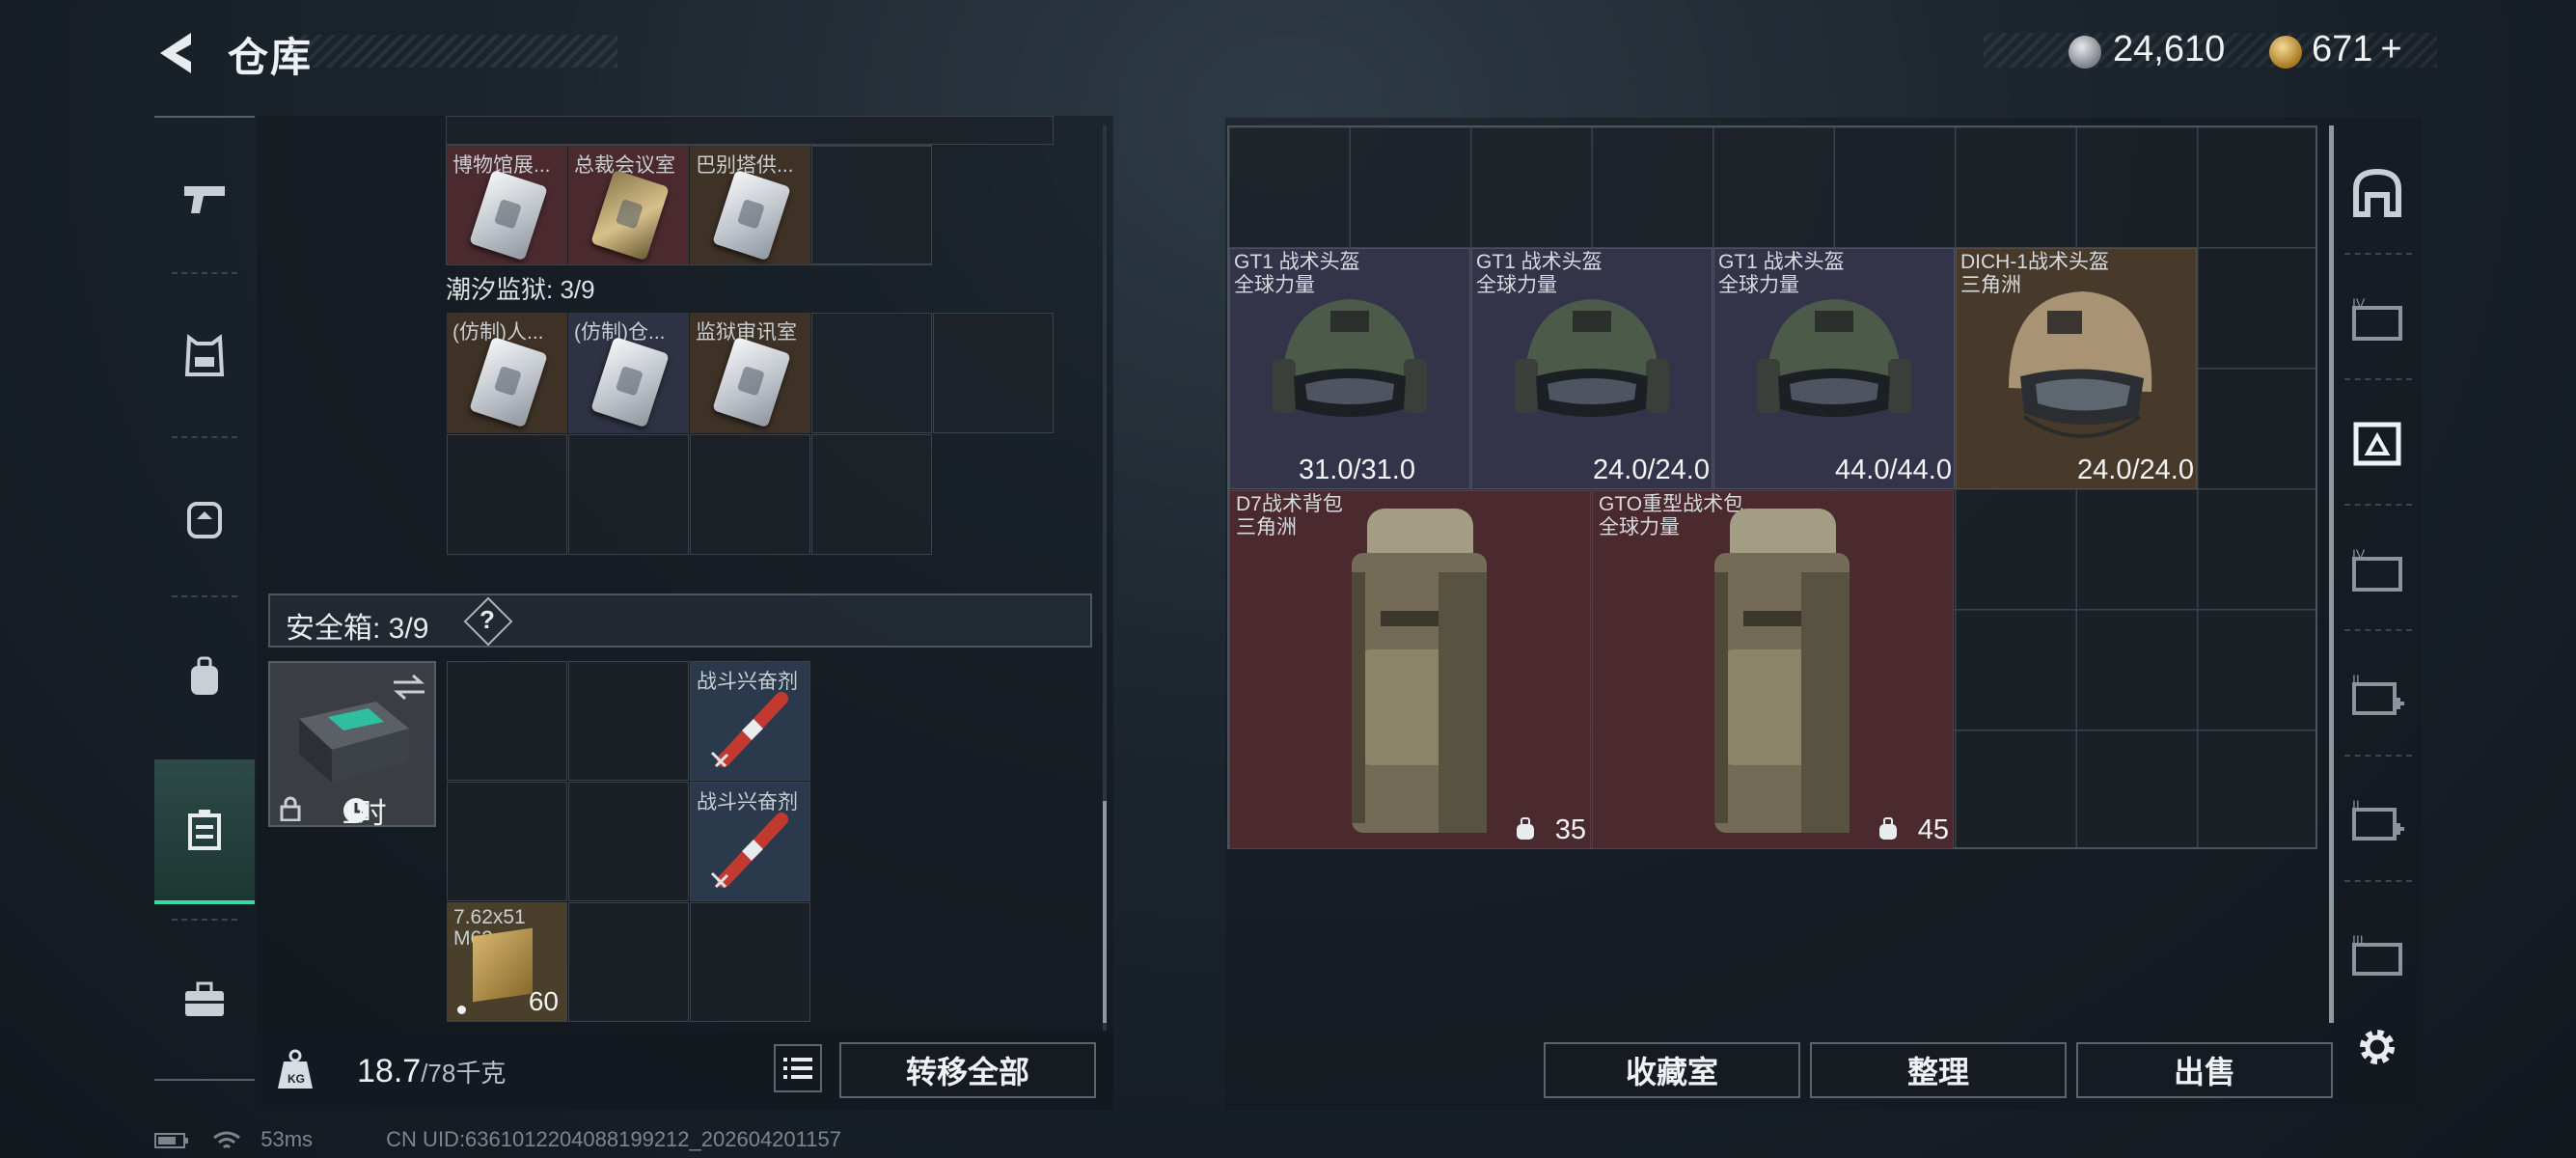 Image resolution: width=2576 pixels, height=1158 pixels. Describe the element at coordinates (2377, 820) in the screenshot. I see `storage-tab-2b: II` at that location.